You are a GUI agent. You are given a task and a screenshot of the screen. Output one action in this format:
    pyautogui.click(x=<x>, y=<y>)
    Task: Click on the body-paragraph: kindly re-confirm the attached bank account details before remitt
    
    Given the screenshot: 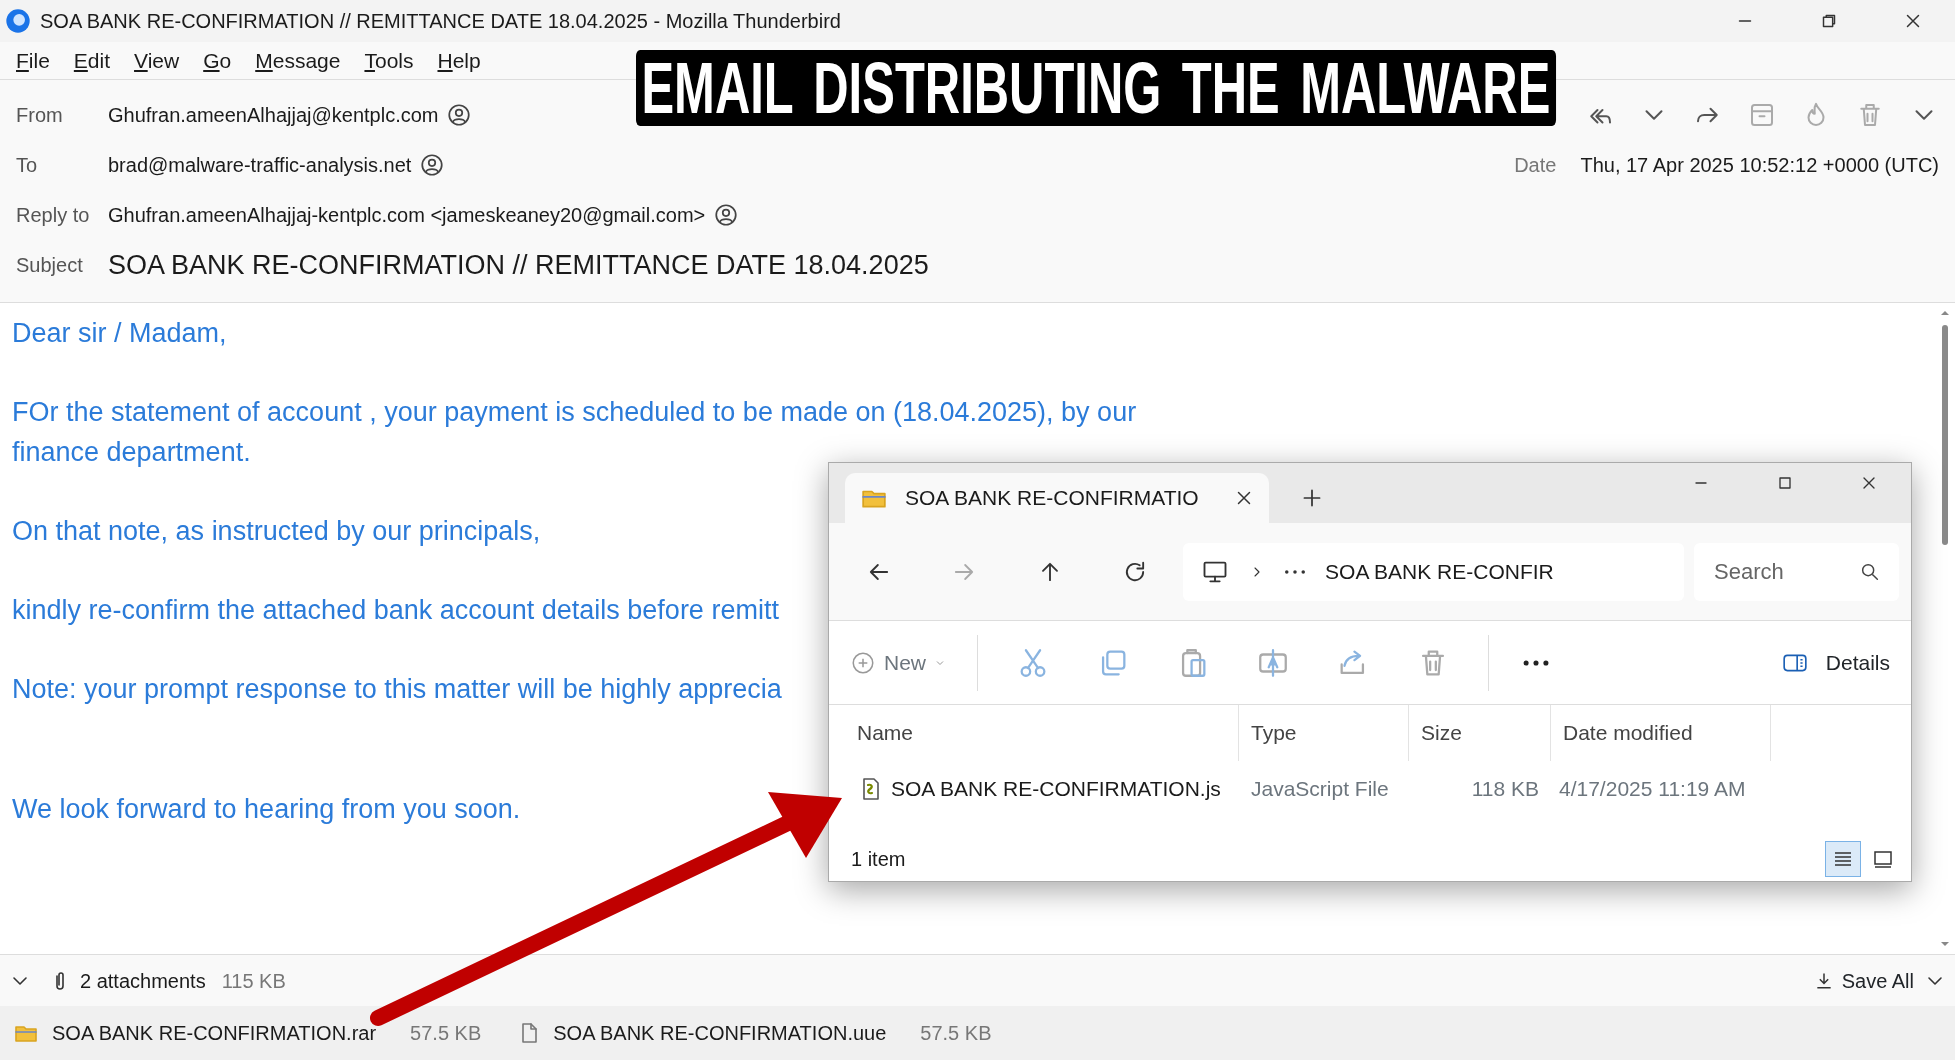 What is the action you would take?
    pyautogui.click(x=395, y=610)
    